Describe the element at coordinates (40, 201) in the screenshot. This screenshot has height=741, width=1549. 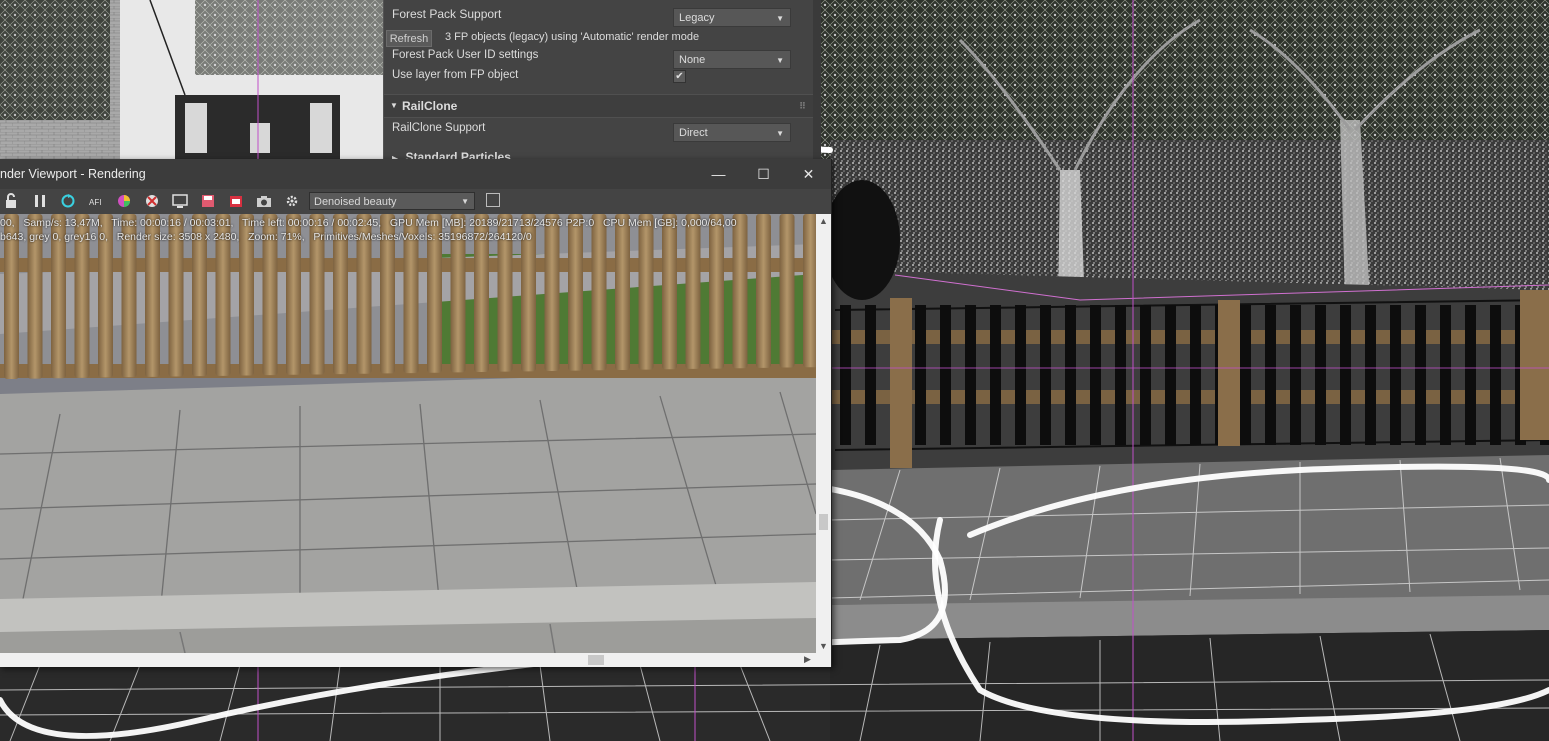
I see `pause-icon` at that location.